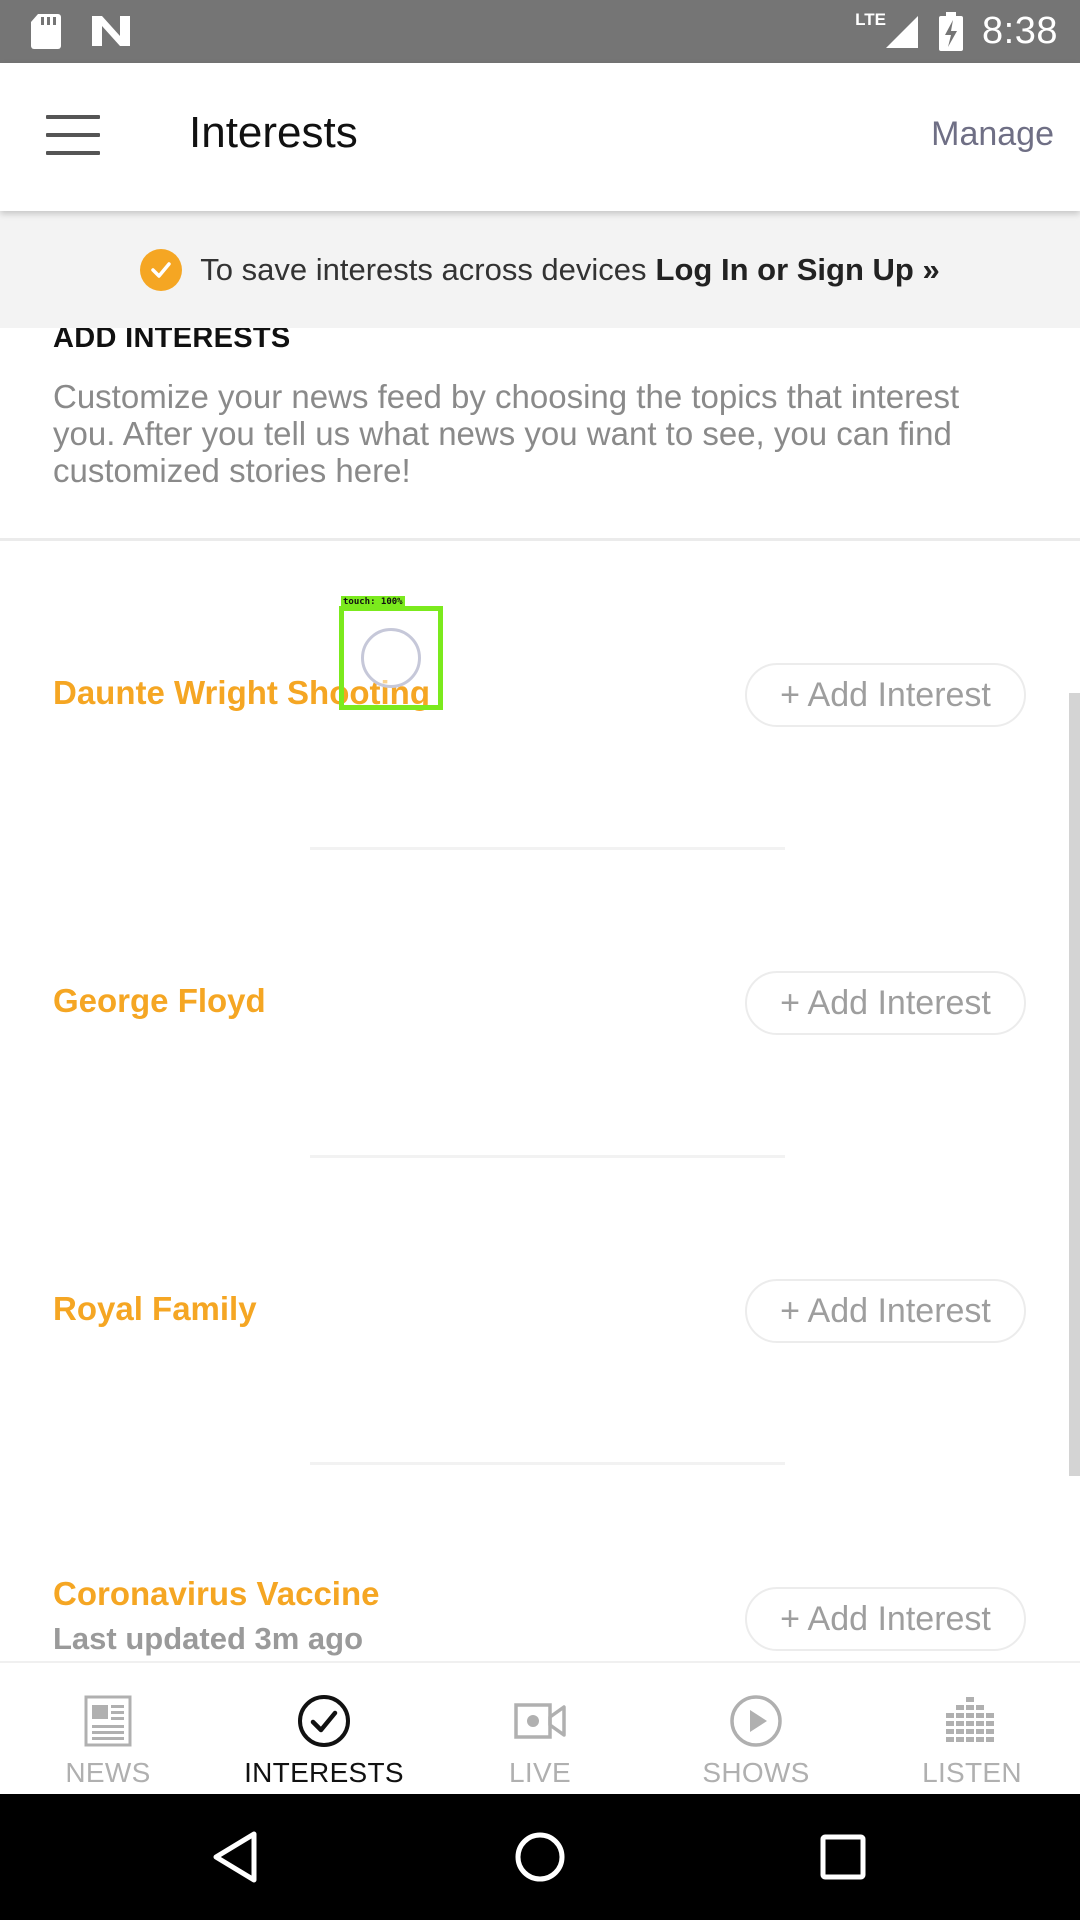  What do you see at coordinates (216, 1594) in the screenshot?
I see `topic-label: Coronavirus Vaccine` at bounding box center [216, 1594].